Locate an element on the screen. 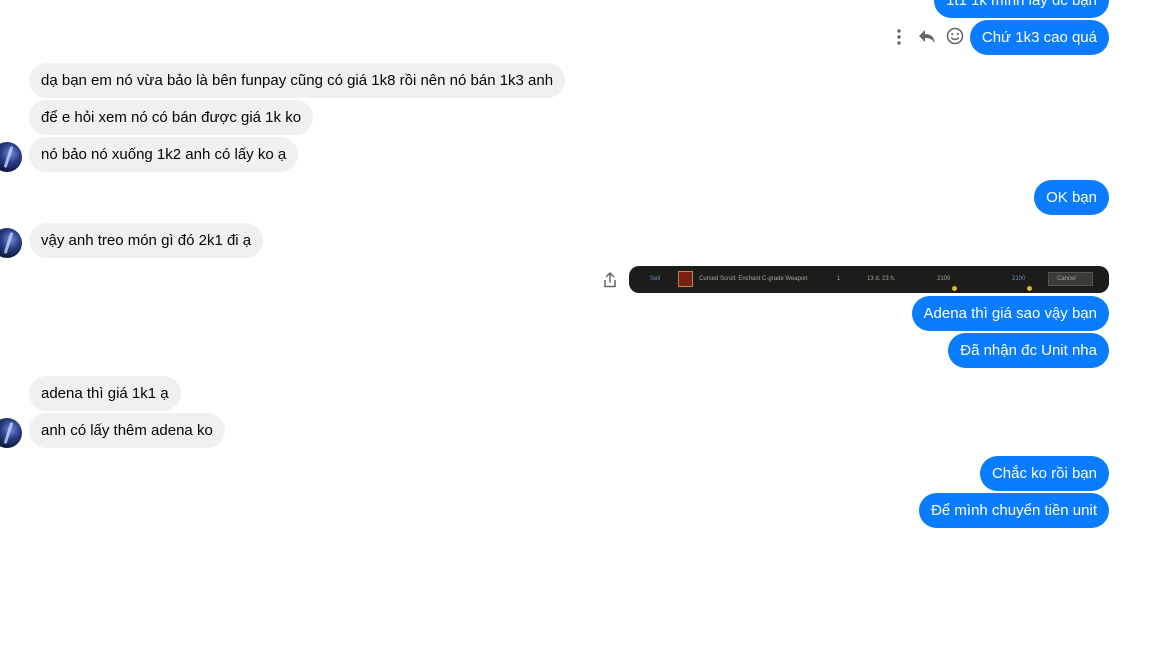 This screenshot has height=648, width=1152. attachment-total: 2100 is located at coordinates (1022, 283).